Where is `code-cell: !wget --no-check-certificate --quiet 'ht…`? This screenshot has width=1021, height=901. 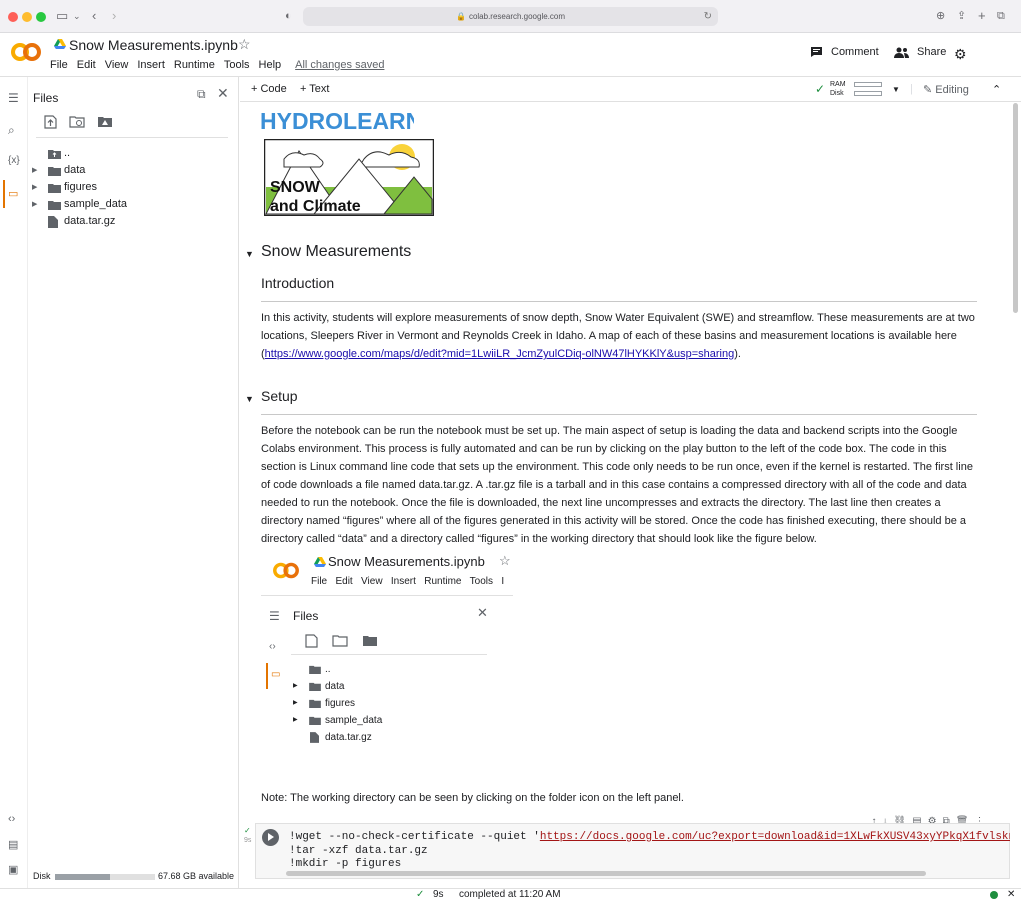 code-cell: !wget --no-check-certificate --quiet 'ht… is located at coordinates (632, 851).